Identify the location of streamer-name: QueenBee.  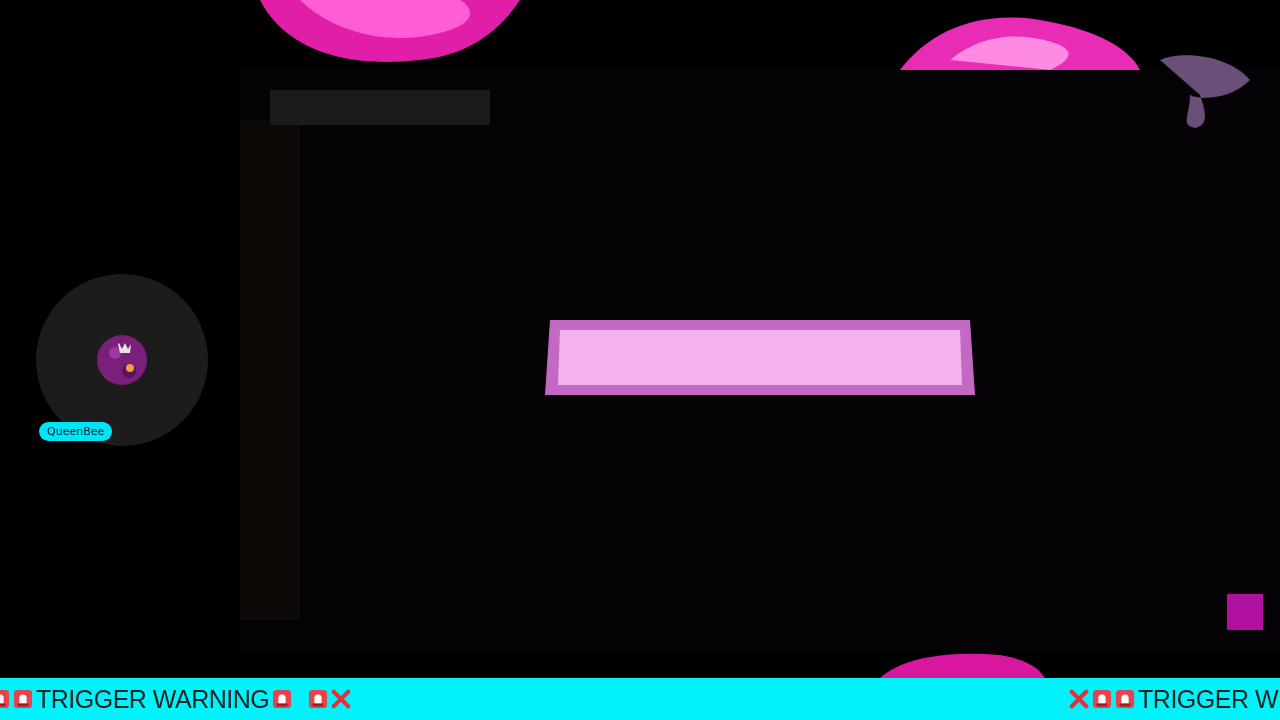
(76, 431).